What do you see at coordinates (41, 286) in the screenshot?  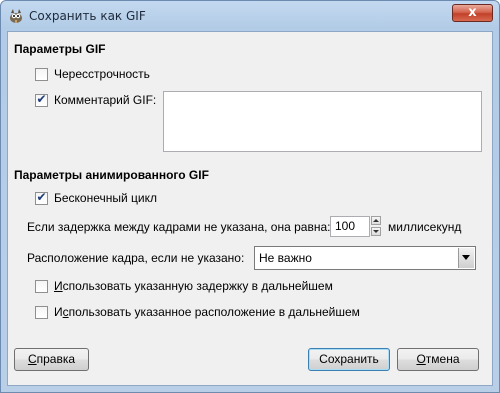 I see `use-delay-checkbox` at bounding box center [41, 286].